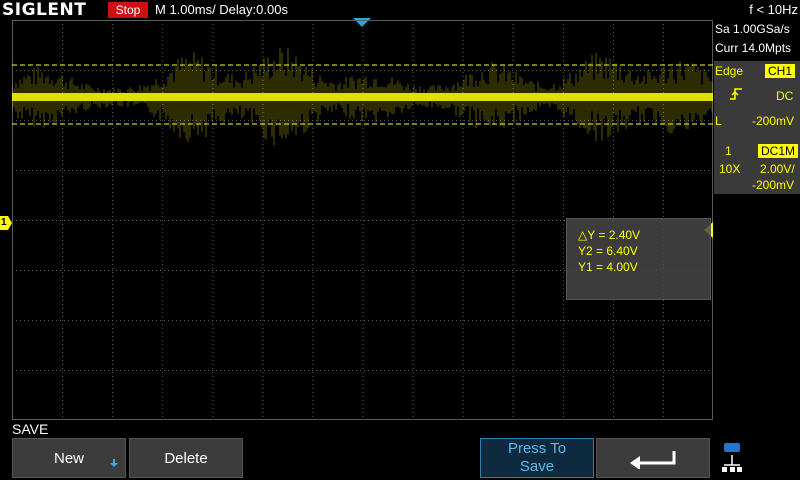 The height and width of the screenshot is (480, 800). Describe the element at coordinates (609, 235) in the screenshot. I see `cursor-delta-y: △Y = 2.40V` at that location.